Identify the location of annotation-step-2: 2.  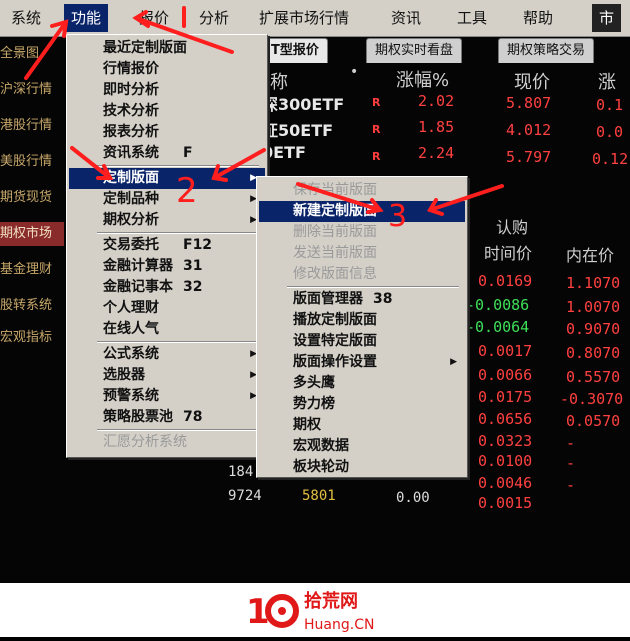
(187, 191).